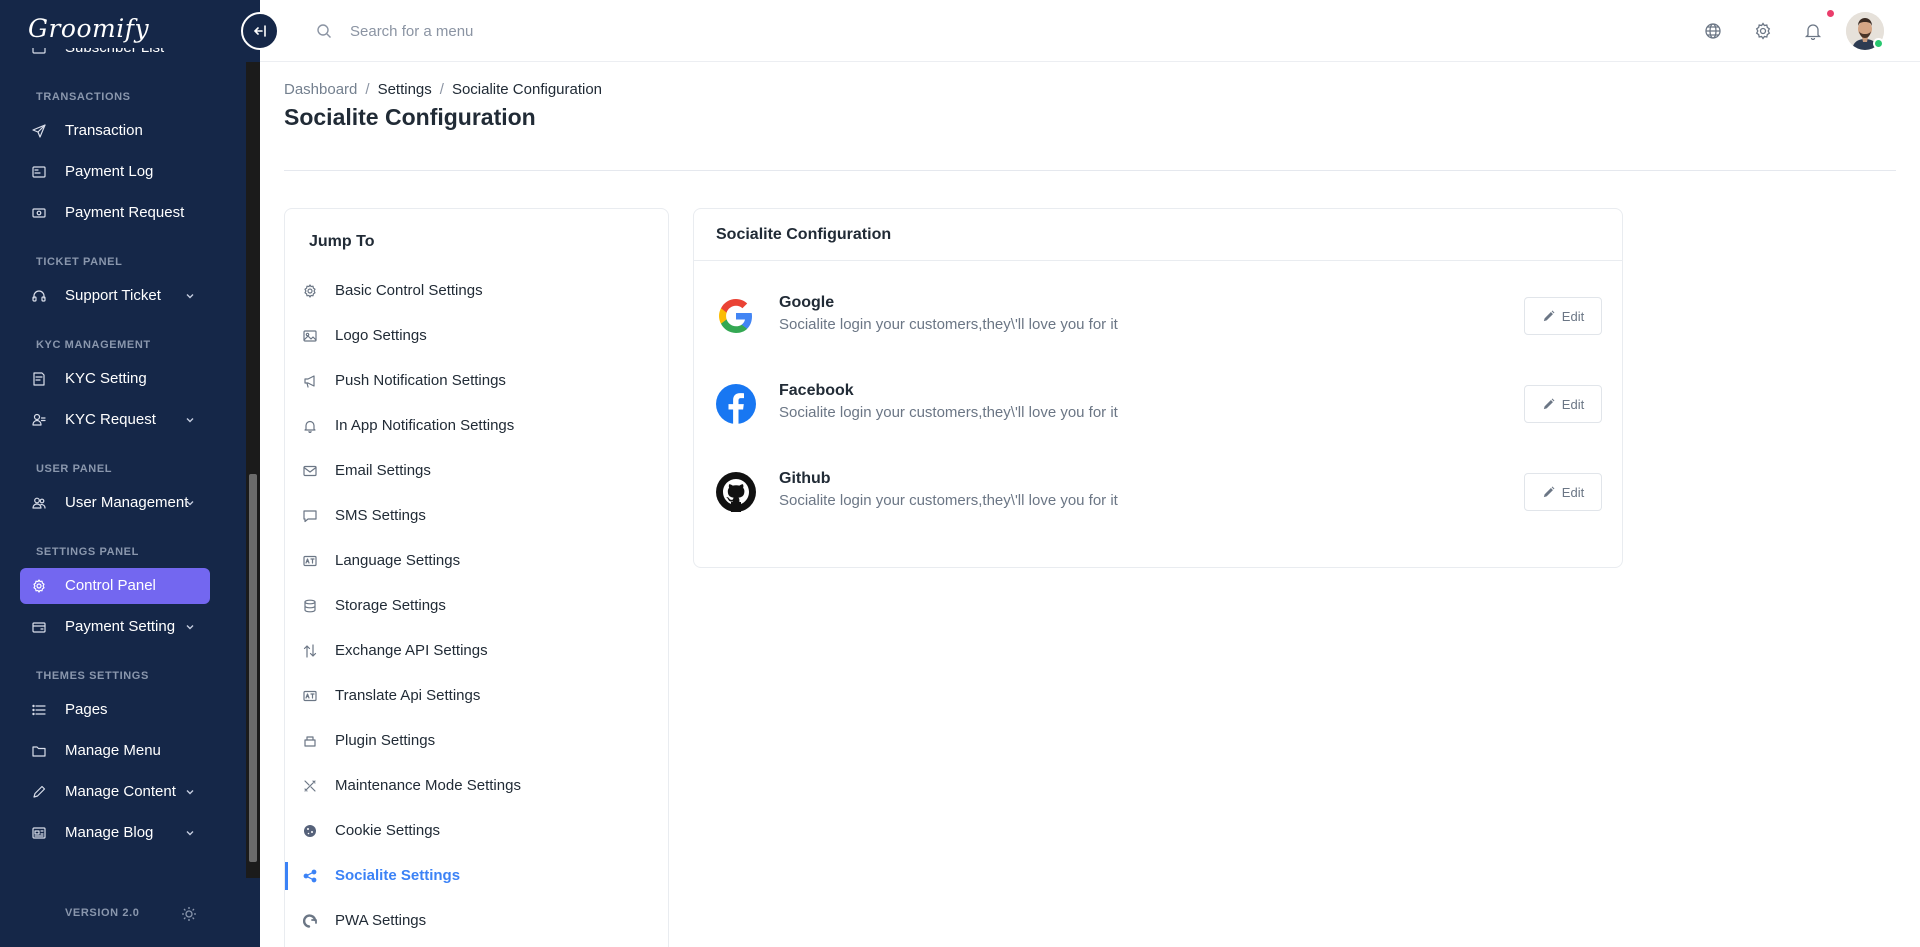  Describe the element at coordinates (115, 379) in the screenshot. I see `sidebar-item-kyc-setting: KYC Setting` at that location.